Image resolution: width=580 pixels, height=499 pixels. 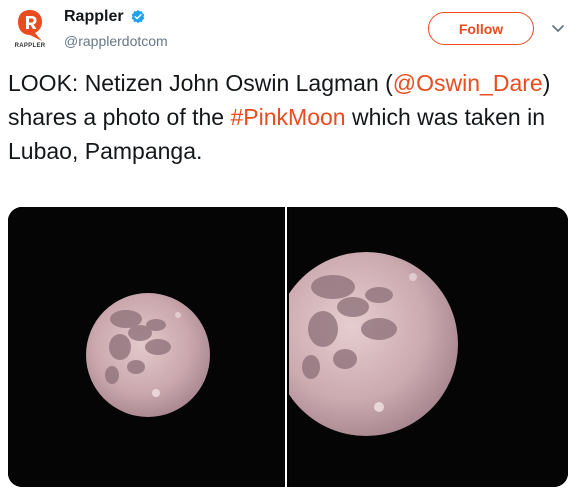 What do you see at coordinates (468, 83) in the screenshot?
I see `mention-link: @Oswin_Dare` at bounding box center [468, 83].